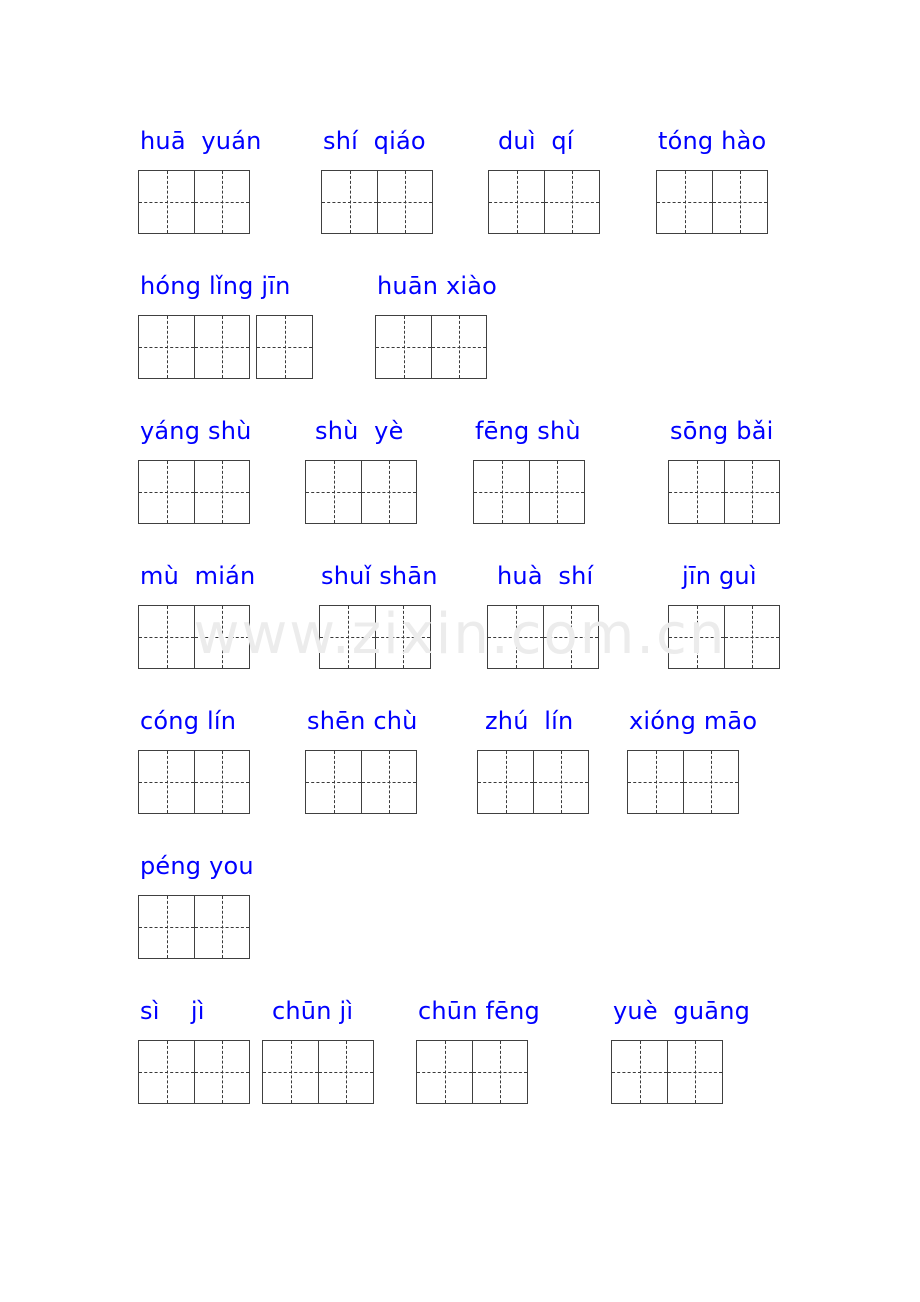  What do you see at coordinates (437, 286) in the screenshot?
I see `pinyin-label: huān xiào` at bounding box center [437, 286].